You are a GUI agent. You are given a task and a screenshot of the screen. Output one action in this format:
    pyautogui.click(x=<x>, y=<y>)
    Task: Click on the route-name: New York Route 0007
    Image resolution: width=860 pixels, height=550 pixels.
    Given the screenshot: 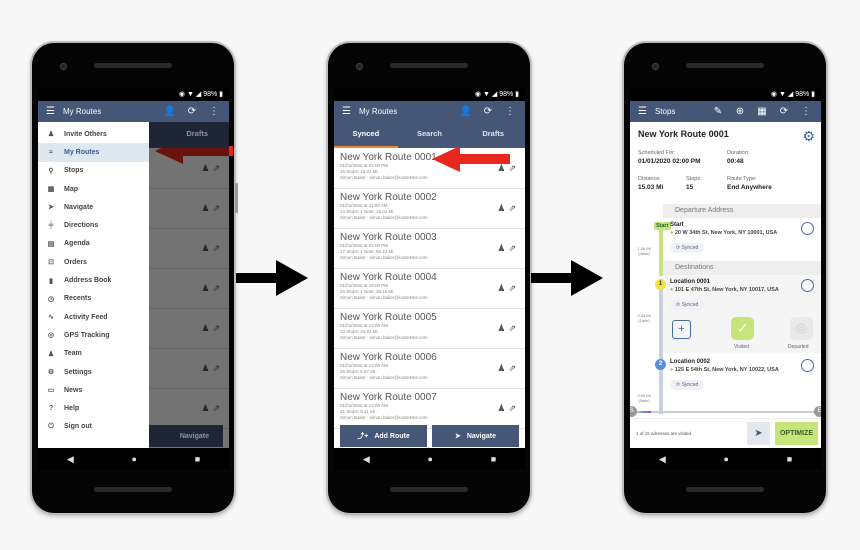 What is the action you would take?
    pyautogui.click(x=388, y=397)
    